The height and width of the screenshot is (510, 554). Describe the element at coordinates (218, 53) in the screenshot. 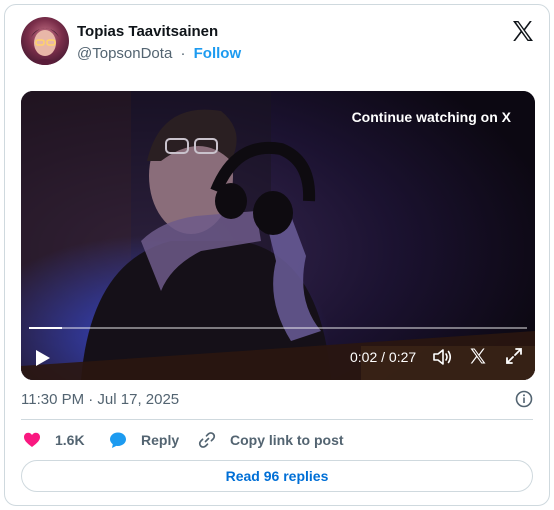

I see `follow-link: Follow` at that location.